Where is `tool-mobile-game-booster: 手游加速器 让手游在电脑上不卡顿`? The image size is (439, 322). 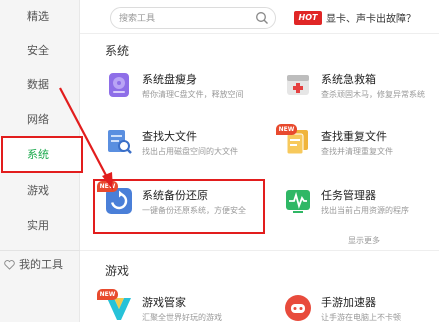 tool-mobile-game-booster: 手游加速器 让手游在电脑上不卡顿 is located at coordinates (361, 307).